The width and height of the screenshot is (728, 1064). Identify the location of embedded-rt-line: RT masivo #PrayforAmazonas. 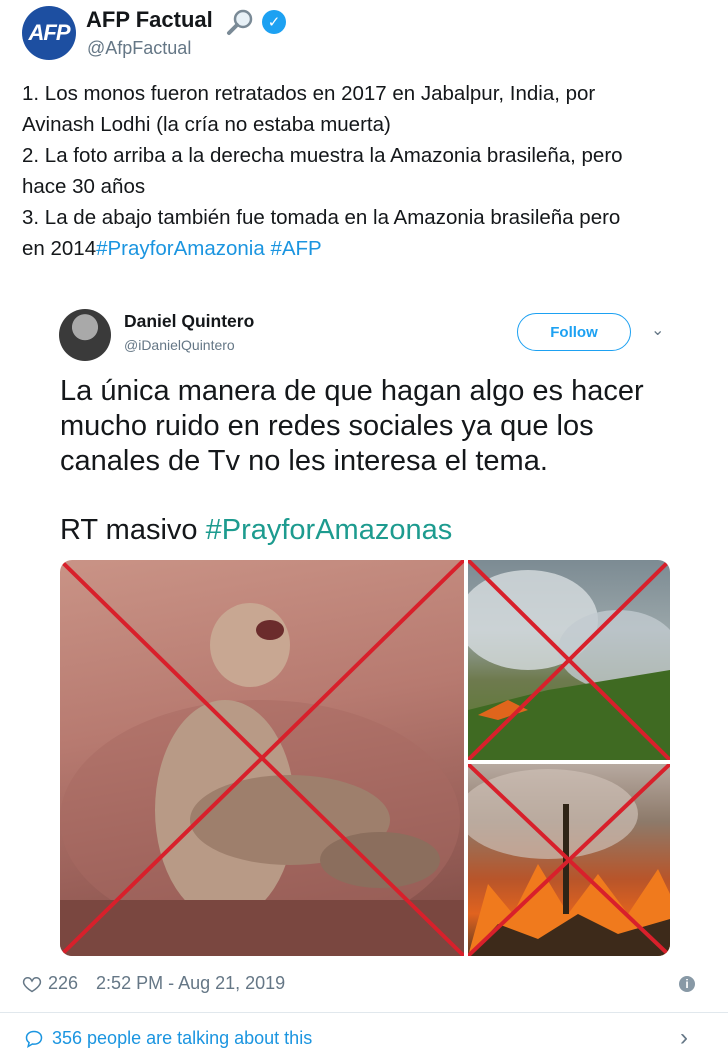
(256, 530).